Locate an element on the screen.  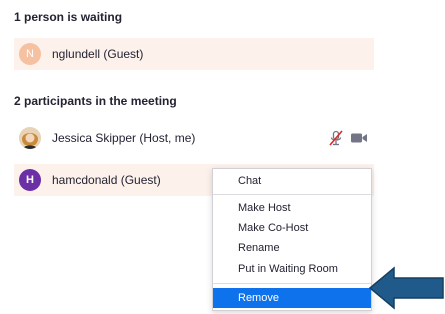
meeting-section-title: 2 participants in the meeting is located at coordinates (95, 101).